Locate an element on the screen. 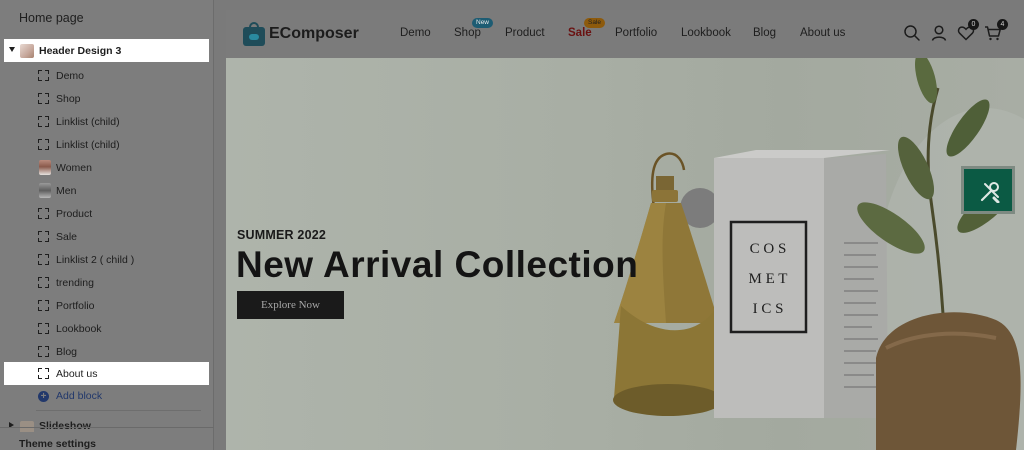 The image size is (1024, 450). search-icon is located at coordinates (912, 33).